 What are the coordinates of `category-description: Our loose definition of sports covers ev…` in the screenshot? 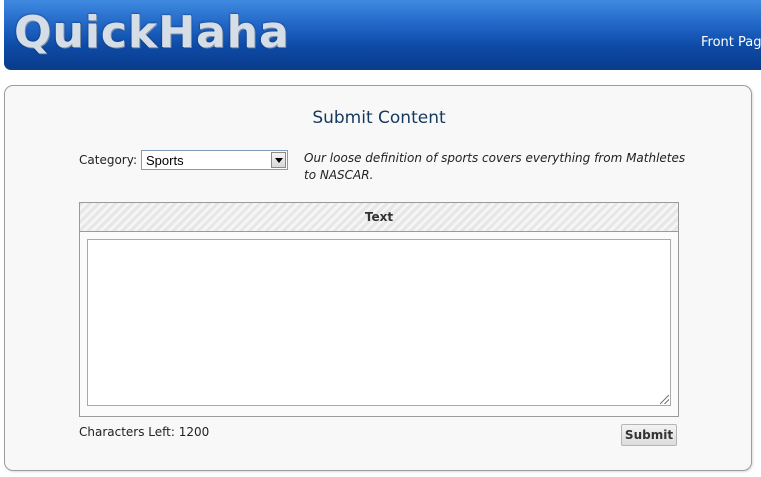 It's located at (495, 166).